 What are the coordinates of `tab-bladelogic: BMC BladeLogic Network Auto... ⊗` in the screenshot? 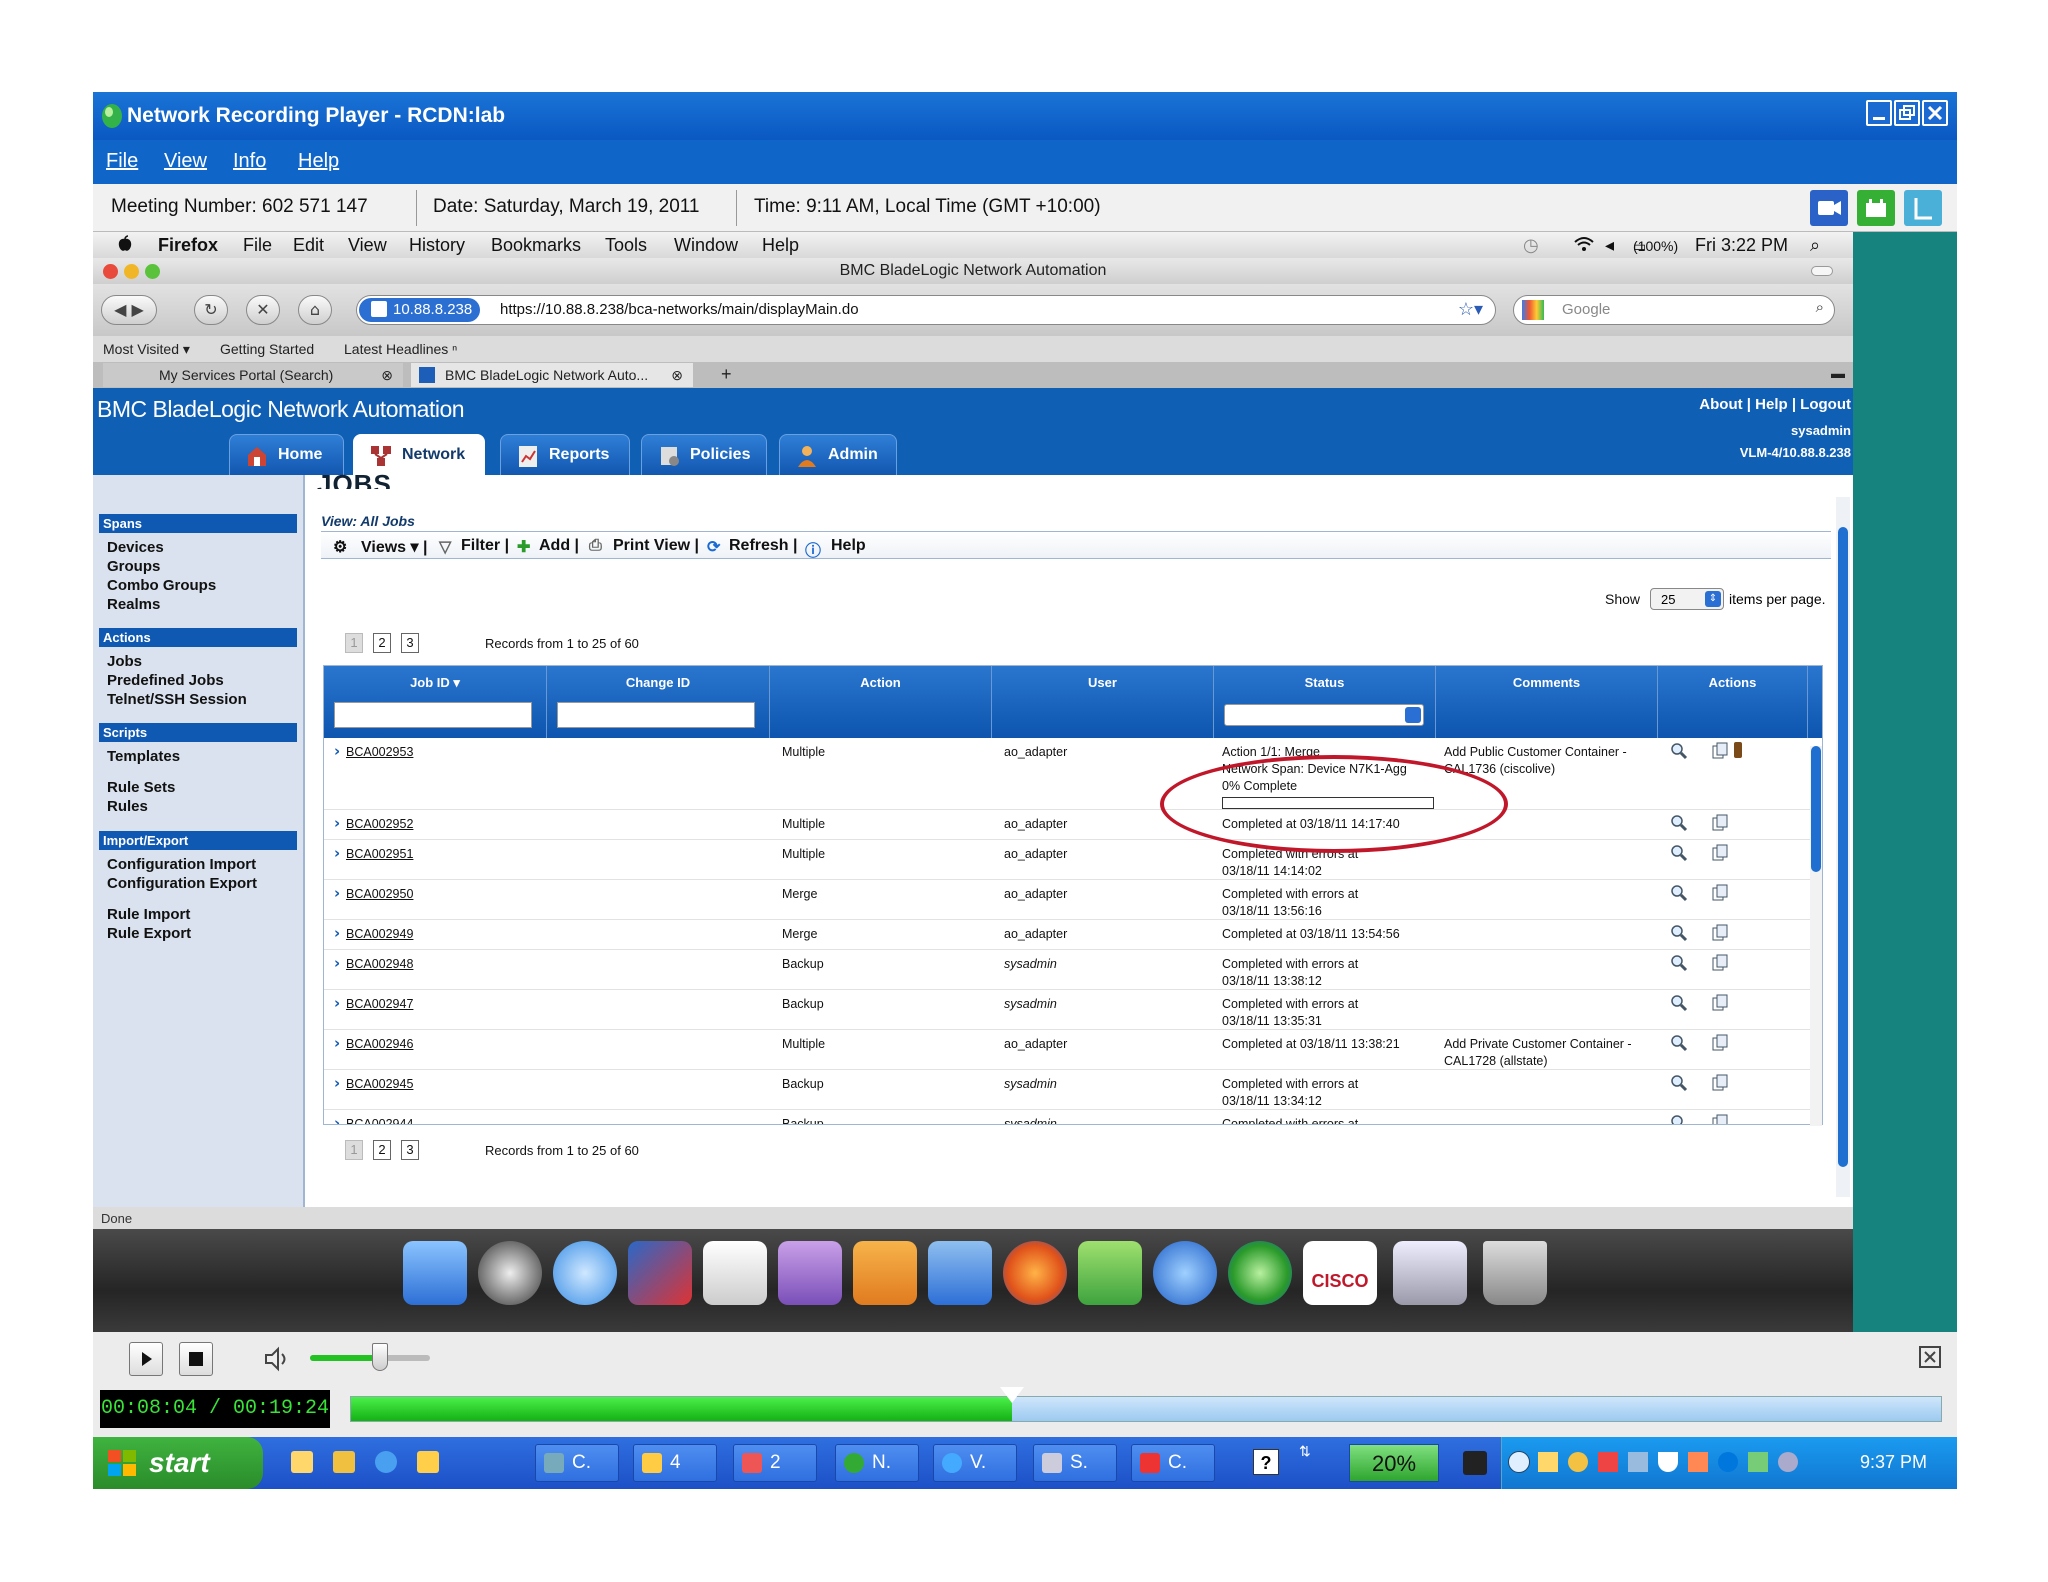 It's located at (552, 375).